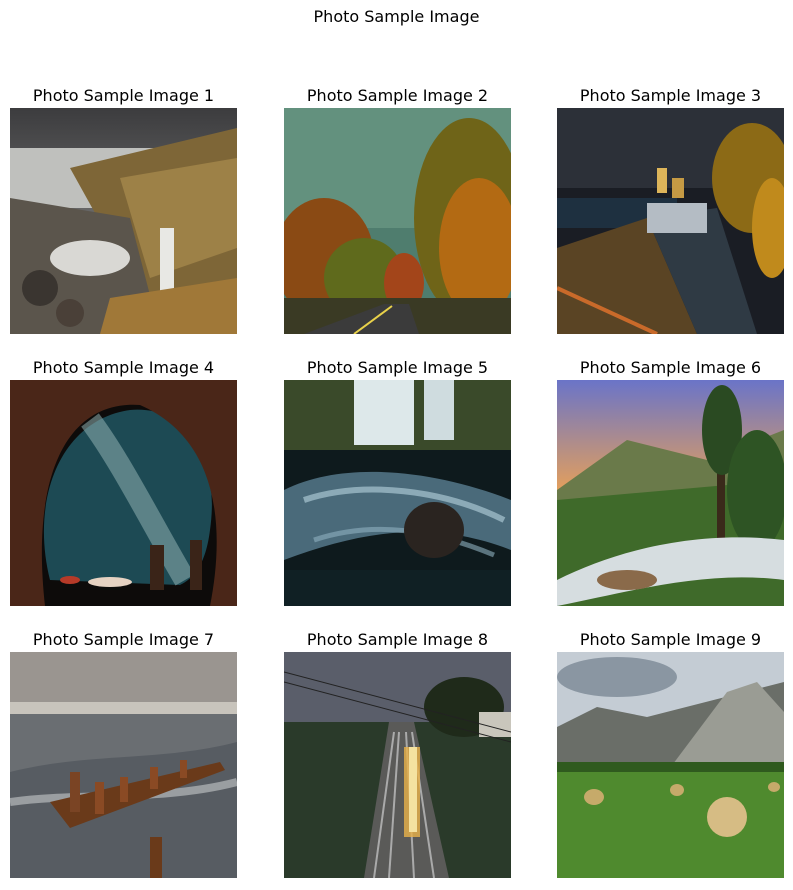 The image size is (793, 890). What do you see at coordinates (670, 95) in the screenshot?
I see `panel-title: Photo Sample Image 3` at bounding box center [670, 95].